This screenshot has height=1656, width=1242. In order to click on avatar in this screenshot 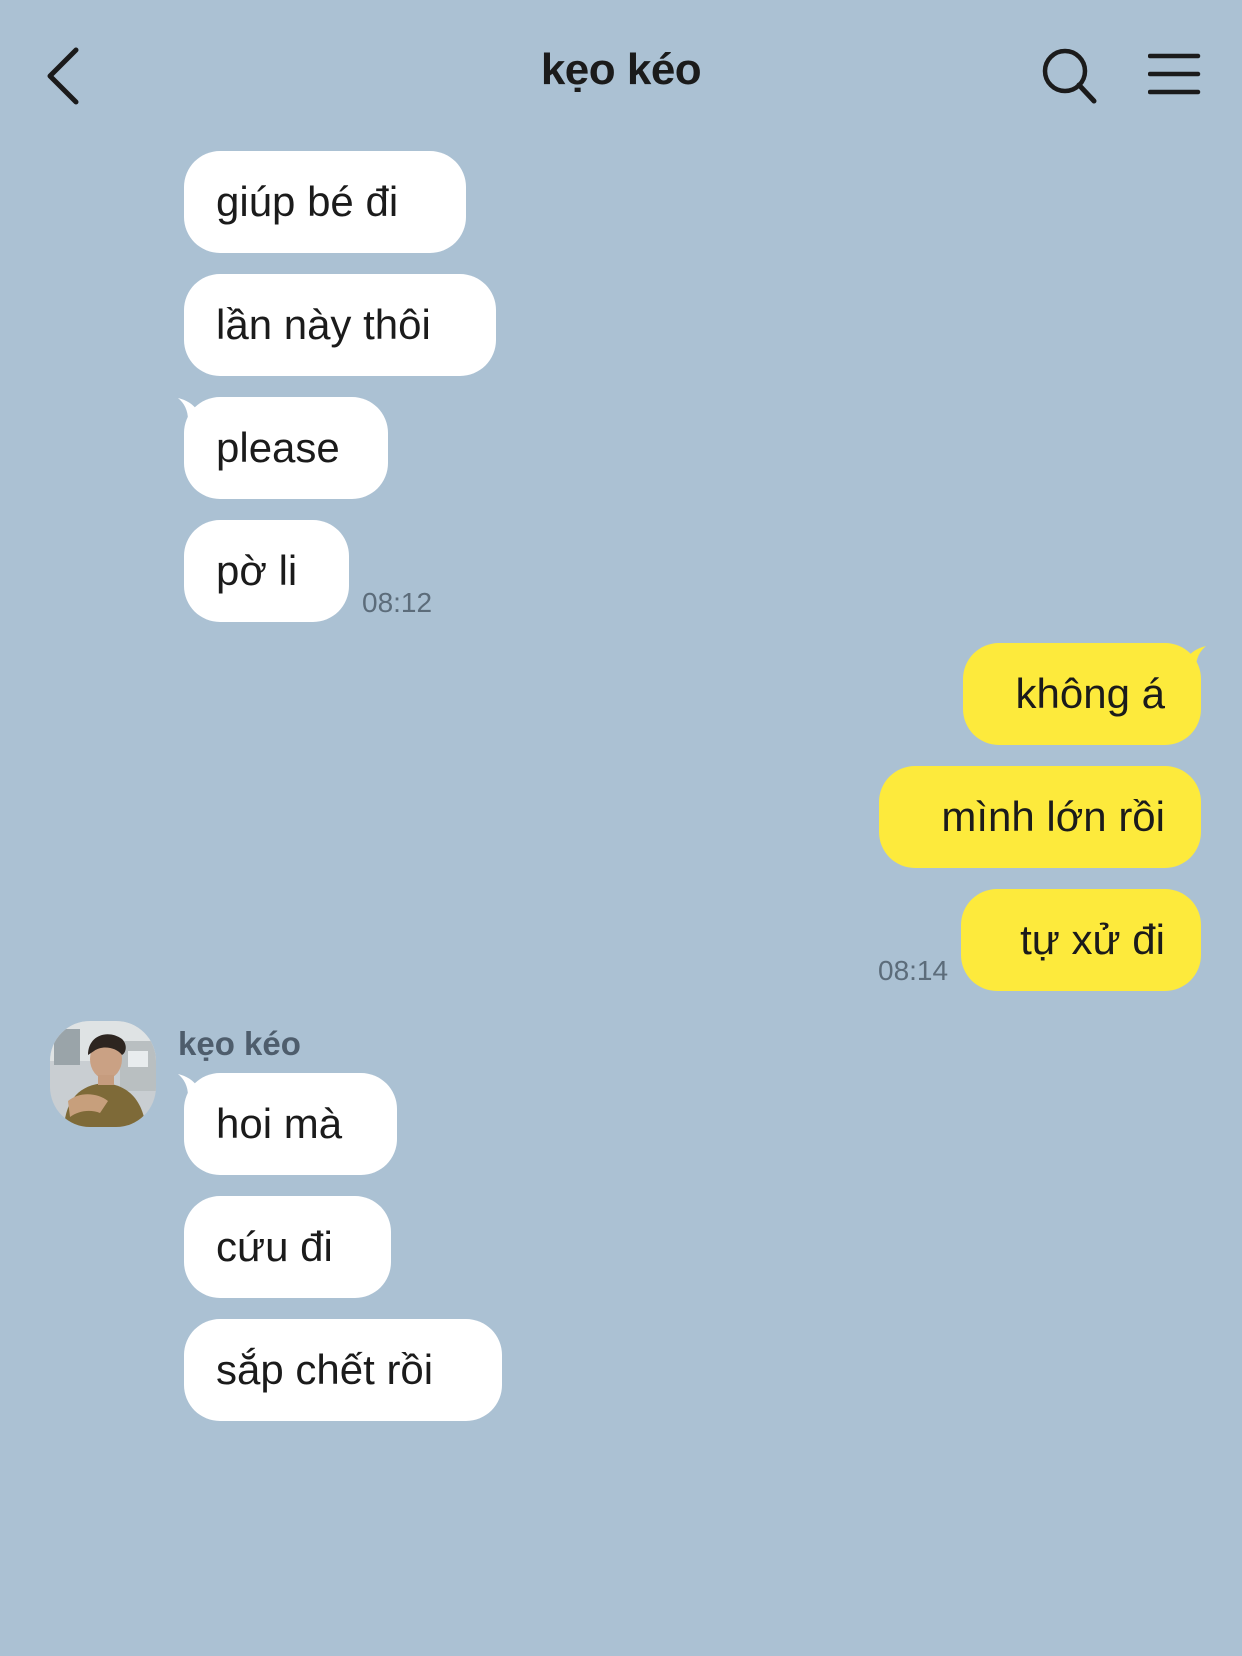, I will do `click(103, 1074)`.